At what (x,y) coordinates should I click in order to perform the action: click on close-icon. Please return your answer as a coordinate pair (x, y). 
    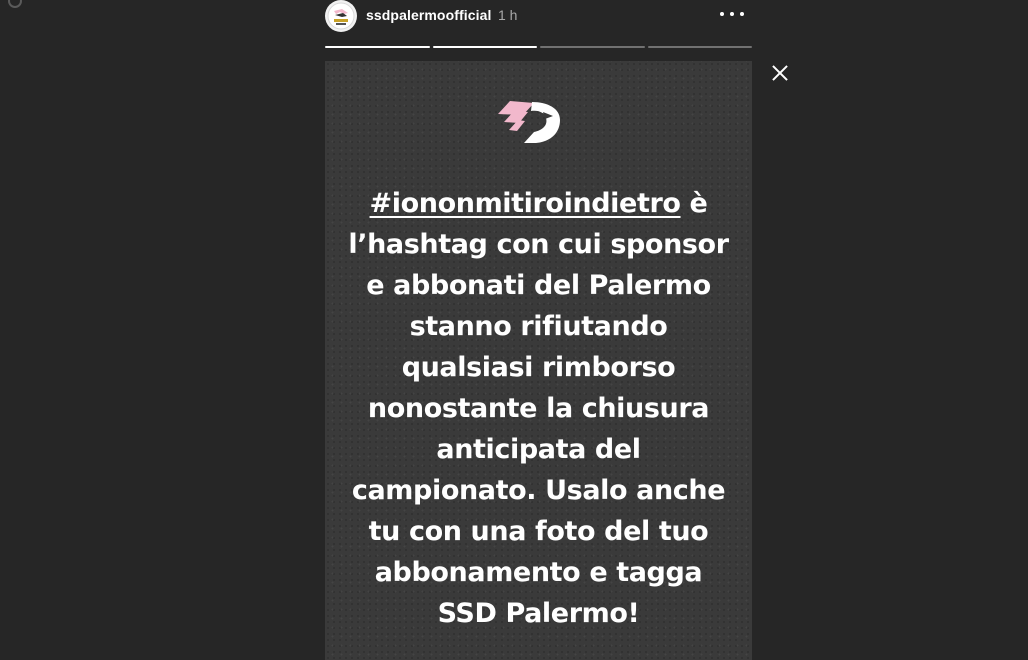
    Looking at the image, I should click on (780, 73).